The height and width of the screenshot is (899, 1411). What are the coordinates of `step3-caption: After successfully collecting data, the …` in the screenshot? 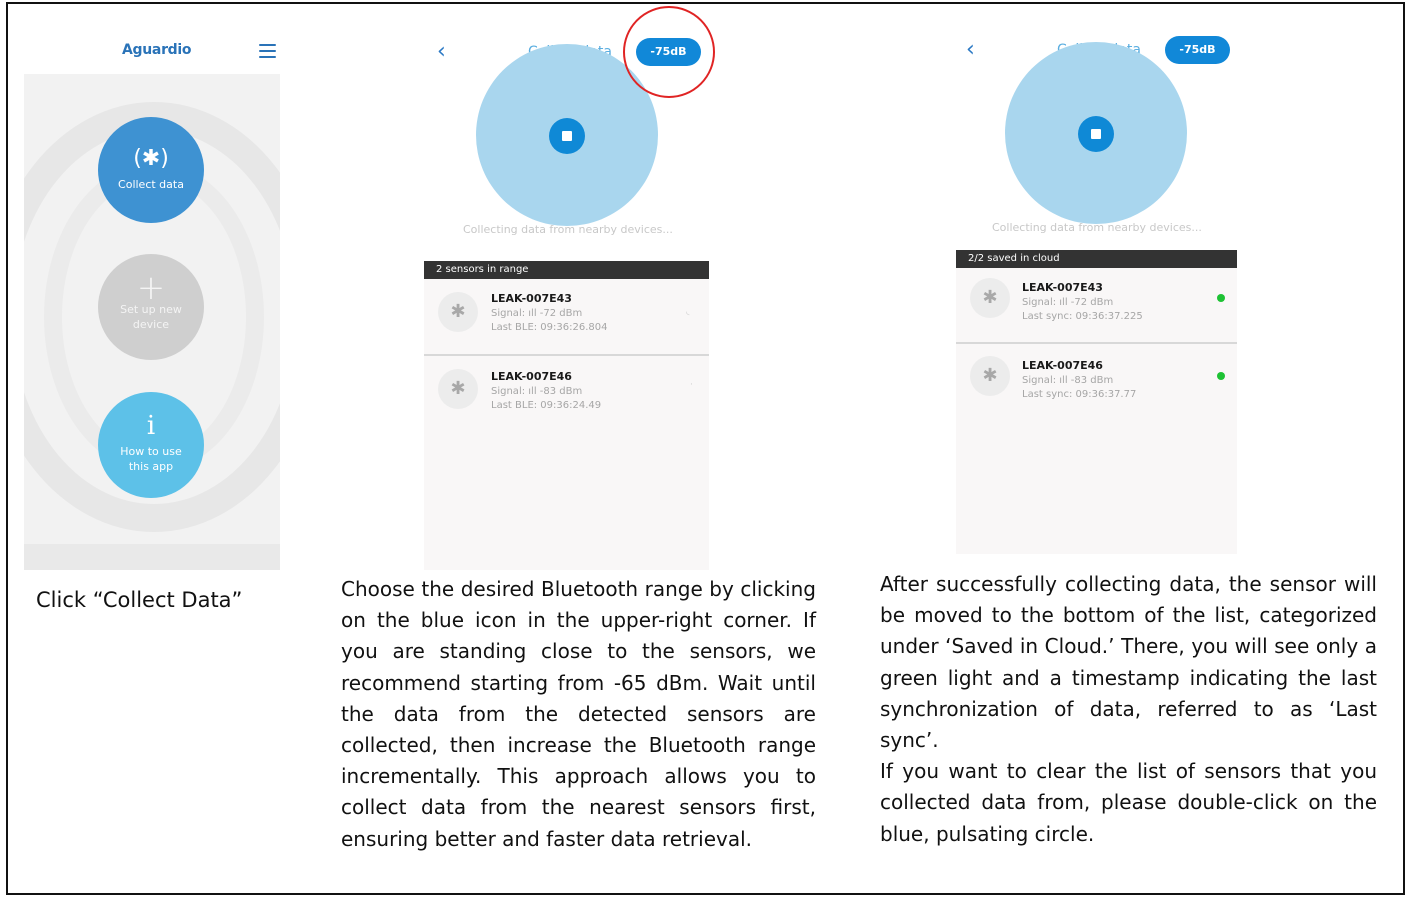 It's located at (1128, 709).